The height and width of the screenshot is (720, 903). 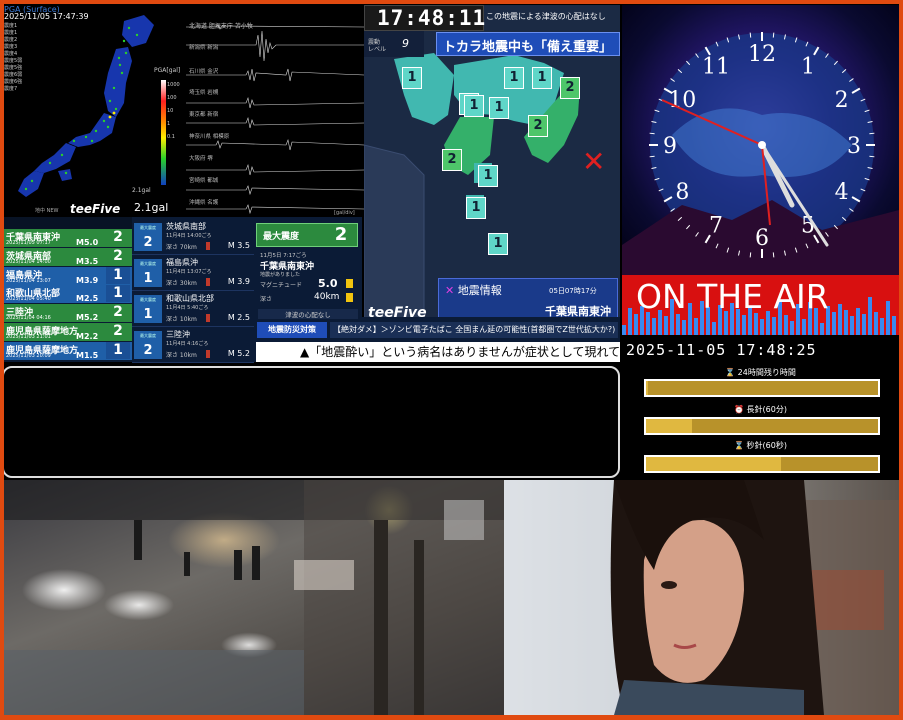 What do you see at coordinates (208, 282) in the screenshot?
I see `card-depth-marker` at bounding box center [208, 282].